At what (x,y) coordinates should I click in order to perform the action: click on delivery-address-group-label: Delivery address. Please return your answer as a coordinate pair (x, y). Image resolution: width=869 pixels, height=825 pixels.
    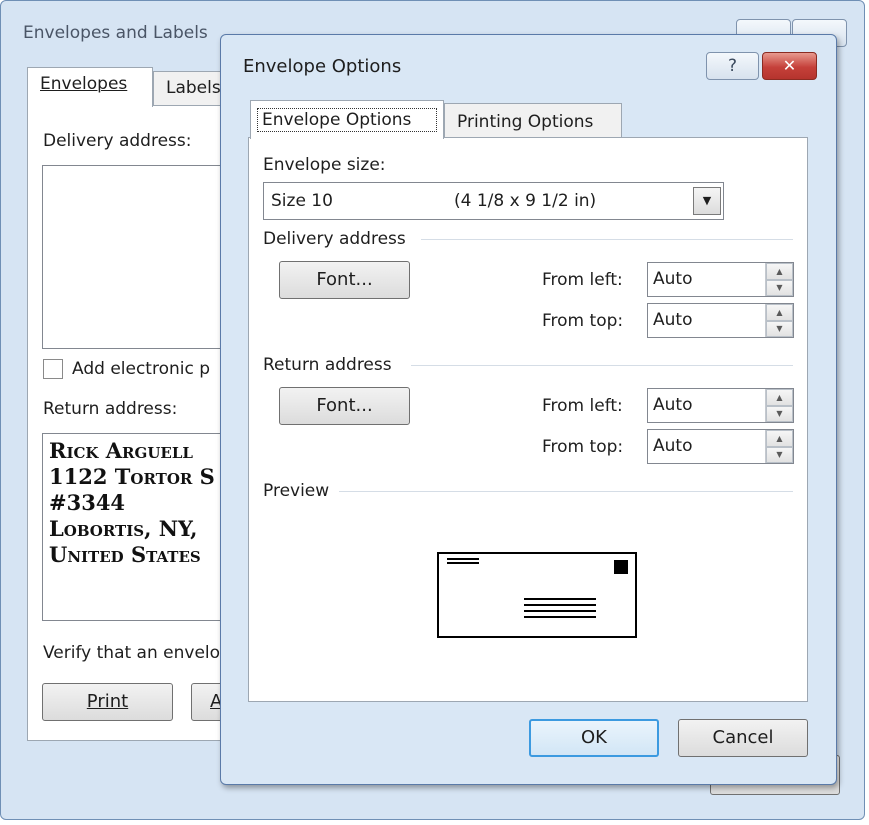
    Looking at the image, I should click on (334, 239).